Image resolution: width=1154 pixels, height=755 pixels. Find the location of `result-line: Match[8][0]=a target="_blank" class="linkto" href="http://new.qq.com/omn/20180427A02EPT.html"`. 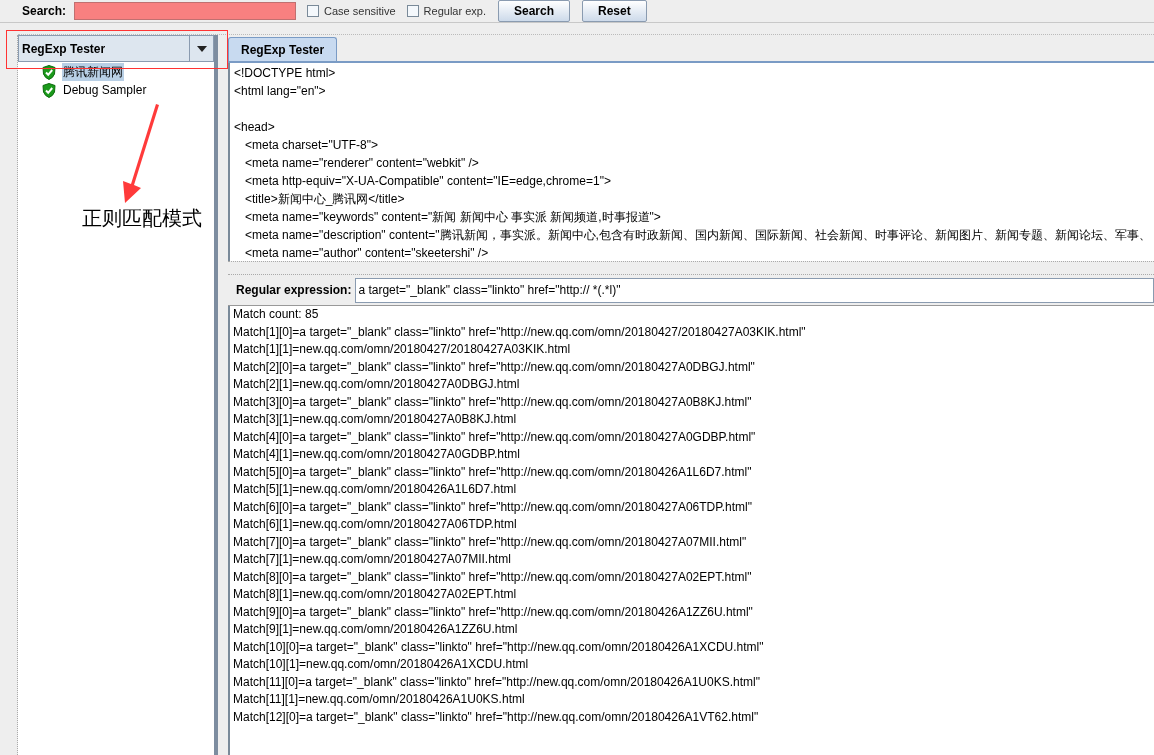

result-line: Match[8][0]=a target="_blank" class="linkto" href="http://new.qq.com/omn/20180427A02EPT.html" is located at coordinates (493, 577).